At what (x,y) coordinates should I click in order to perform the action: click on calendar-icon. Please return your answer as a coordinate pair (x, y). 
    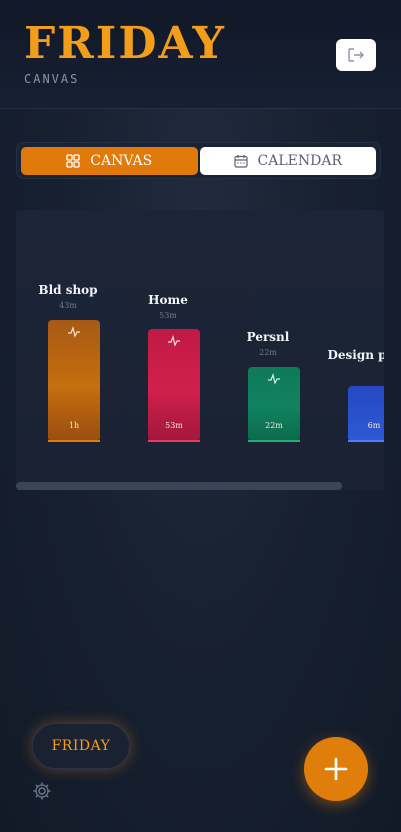
    Looking at the image, I should click on (240, 161).